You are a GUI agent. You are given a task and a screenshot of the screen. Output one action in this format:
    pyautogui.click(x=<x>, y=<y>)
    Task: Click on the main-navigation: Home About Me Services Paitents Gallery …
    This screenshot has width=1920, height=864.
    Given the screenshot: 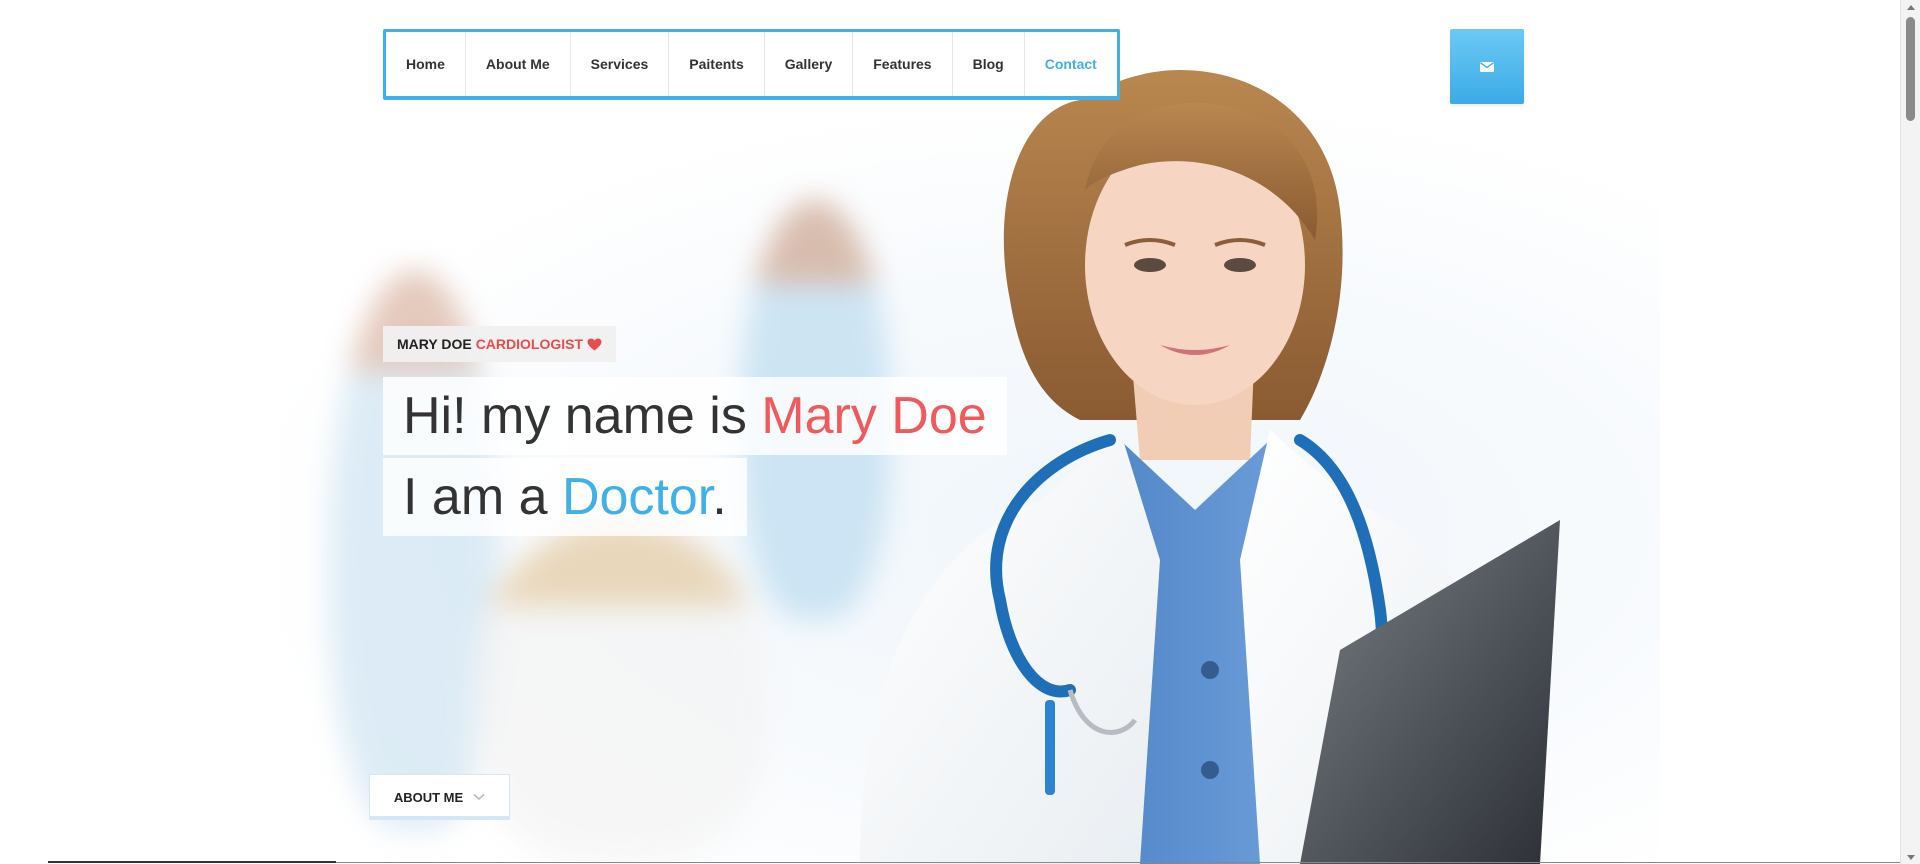 What is the action you would take?
    pyautogui.click(x=751, y=64)
    